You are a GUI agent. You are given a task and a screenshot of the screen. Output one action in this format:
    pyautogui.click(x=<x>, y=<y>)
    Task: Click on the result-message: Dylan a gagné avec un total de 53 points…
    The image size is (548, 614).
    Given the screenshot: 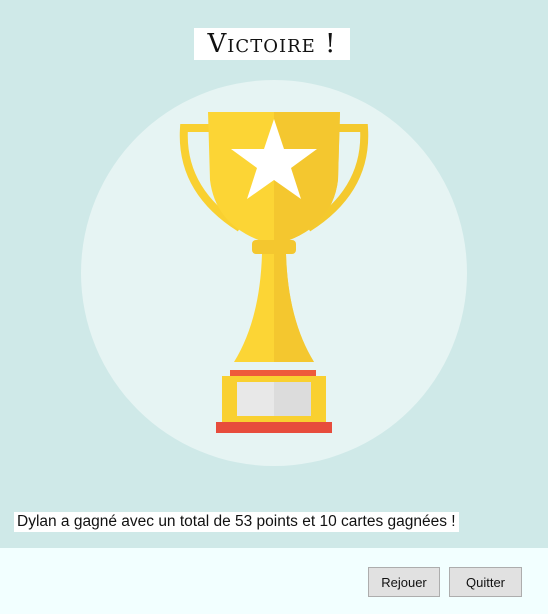 What is the action you would take?
    pyautogui.click(x=236, y=522)
    